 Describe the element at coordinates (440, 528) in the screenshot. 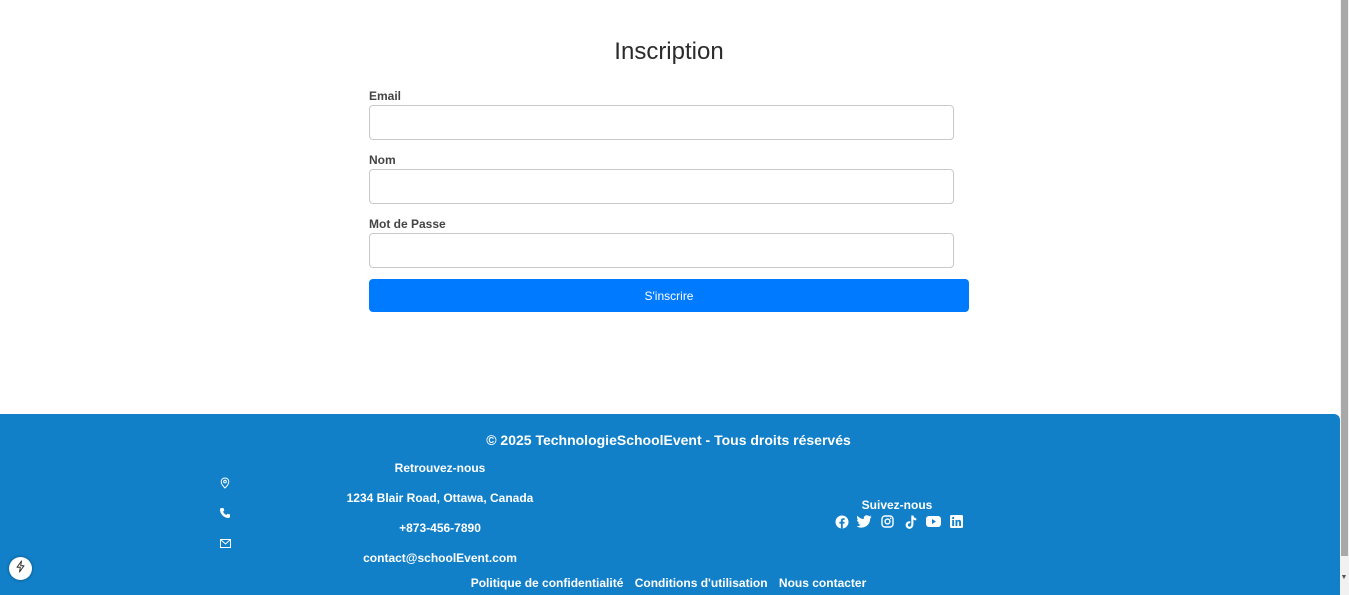

I see `contact-phone: +873-456-7890` at that location.